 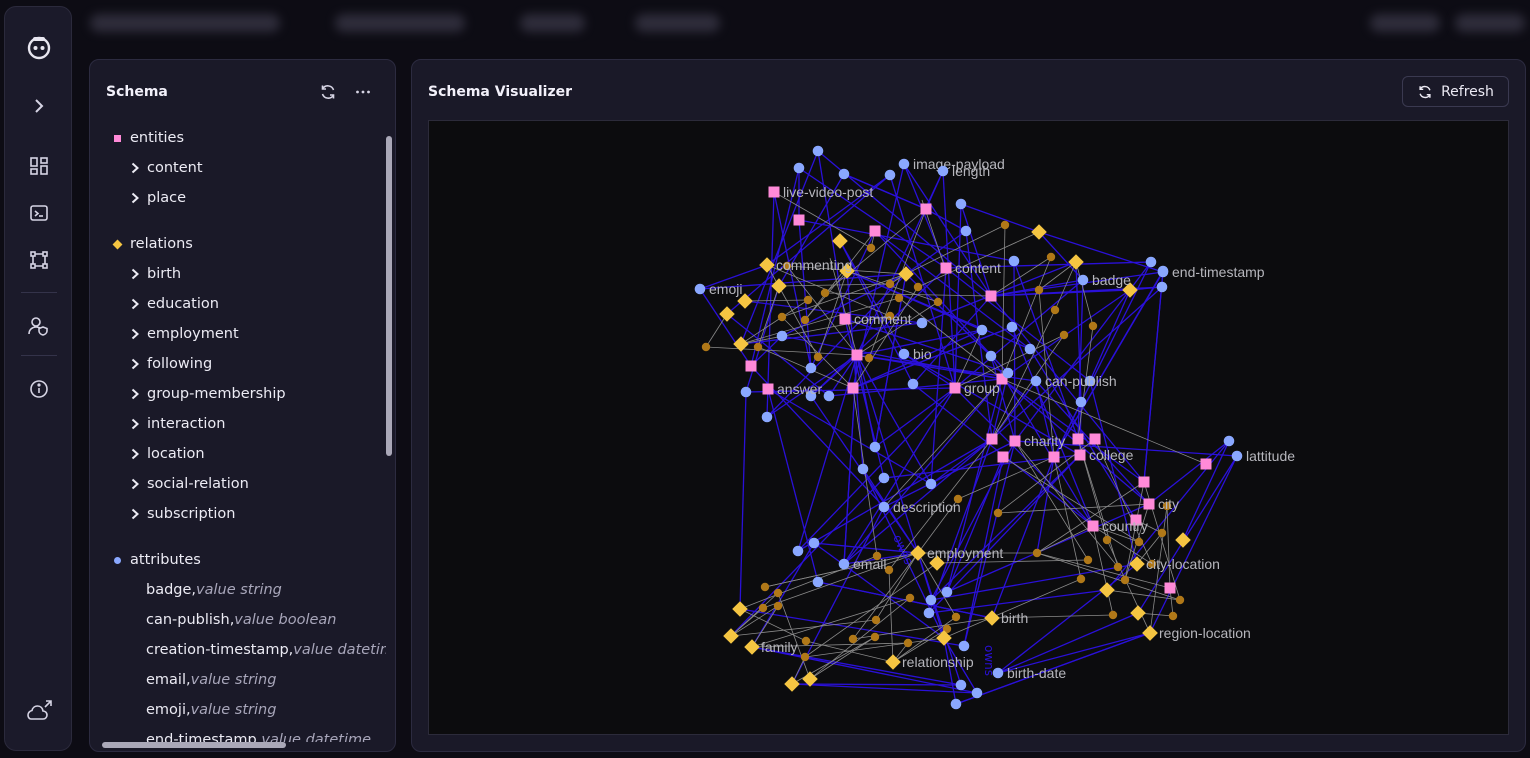 What do you see at coordinates (768, 389) in the screenshot?
I see `entity-node-answer` at bounding box center [768, 389].